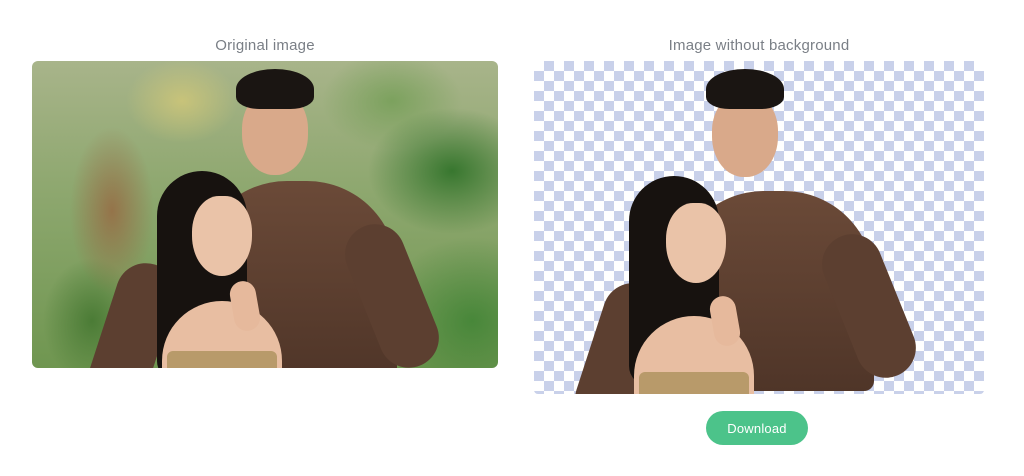 This screenshot has height=476, width=1024. Describe the element at coordinates (757, 428) in the screenshot. I see `download-button: Download` at that location.